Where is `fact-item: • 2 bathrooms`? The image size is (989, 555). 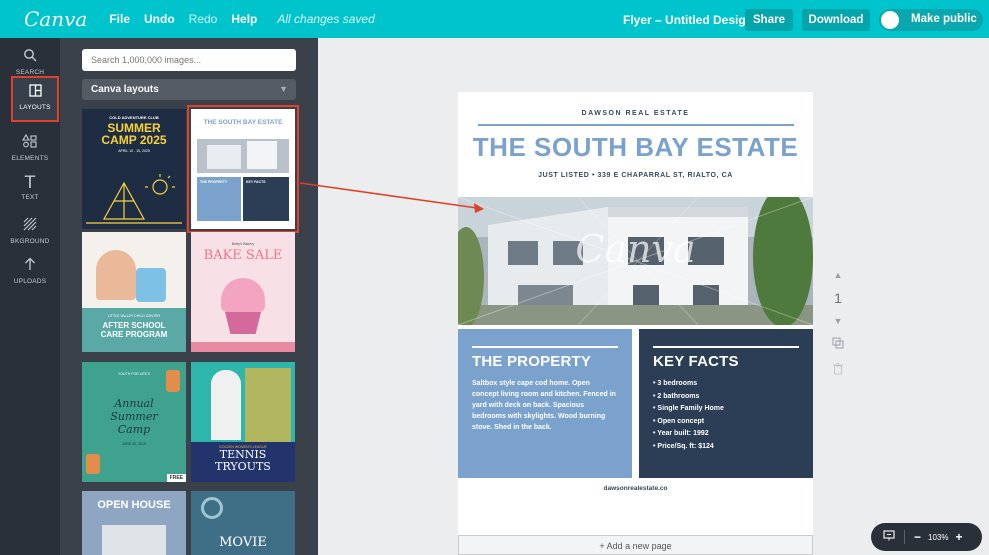
fact-item: • 2 bathrooms is located at coordinates (676, 396).